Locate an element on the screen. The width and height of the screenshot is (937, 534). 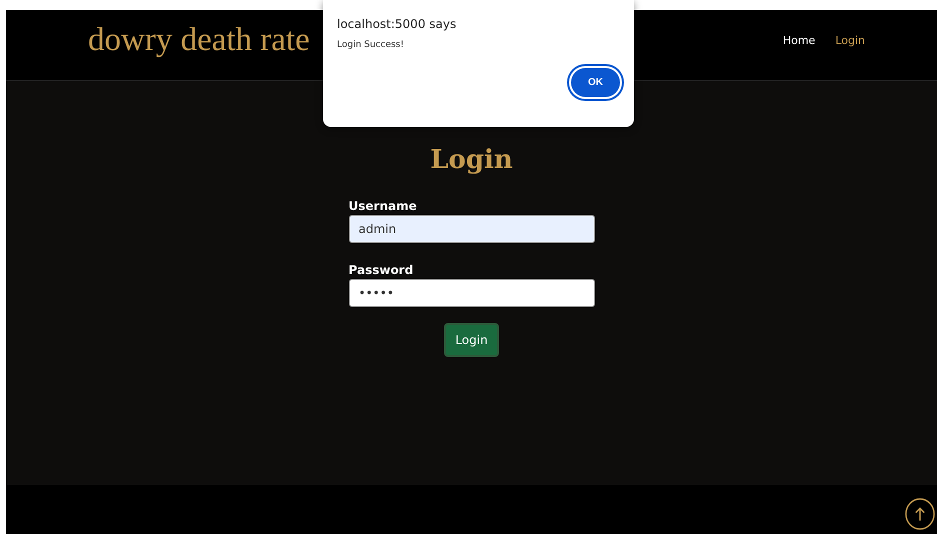
scroll-top-icon is located at coordinates (920, 514).